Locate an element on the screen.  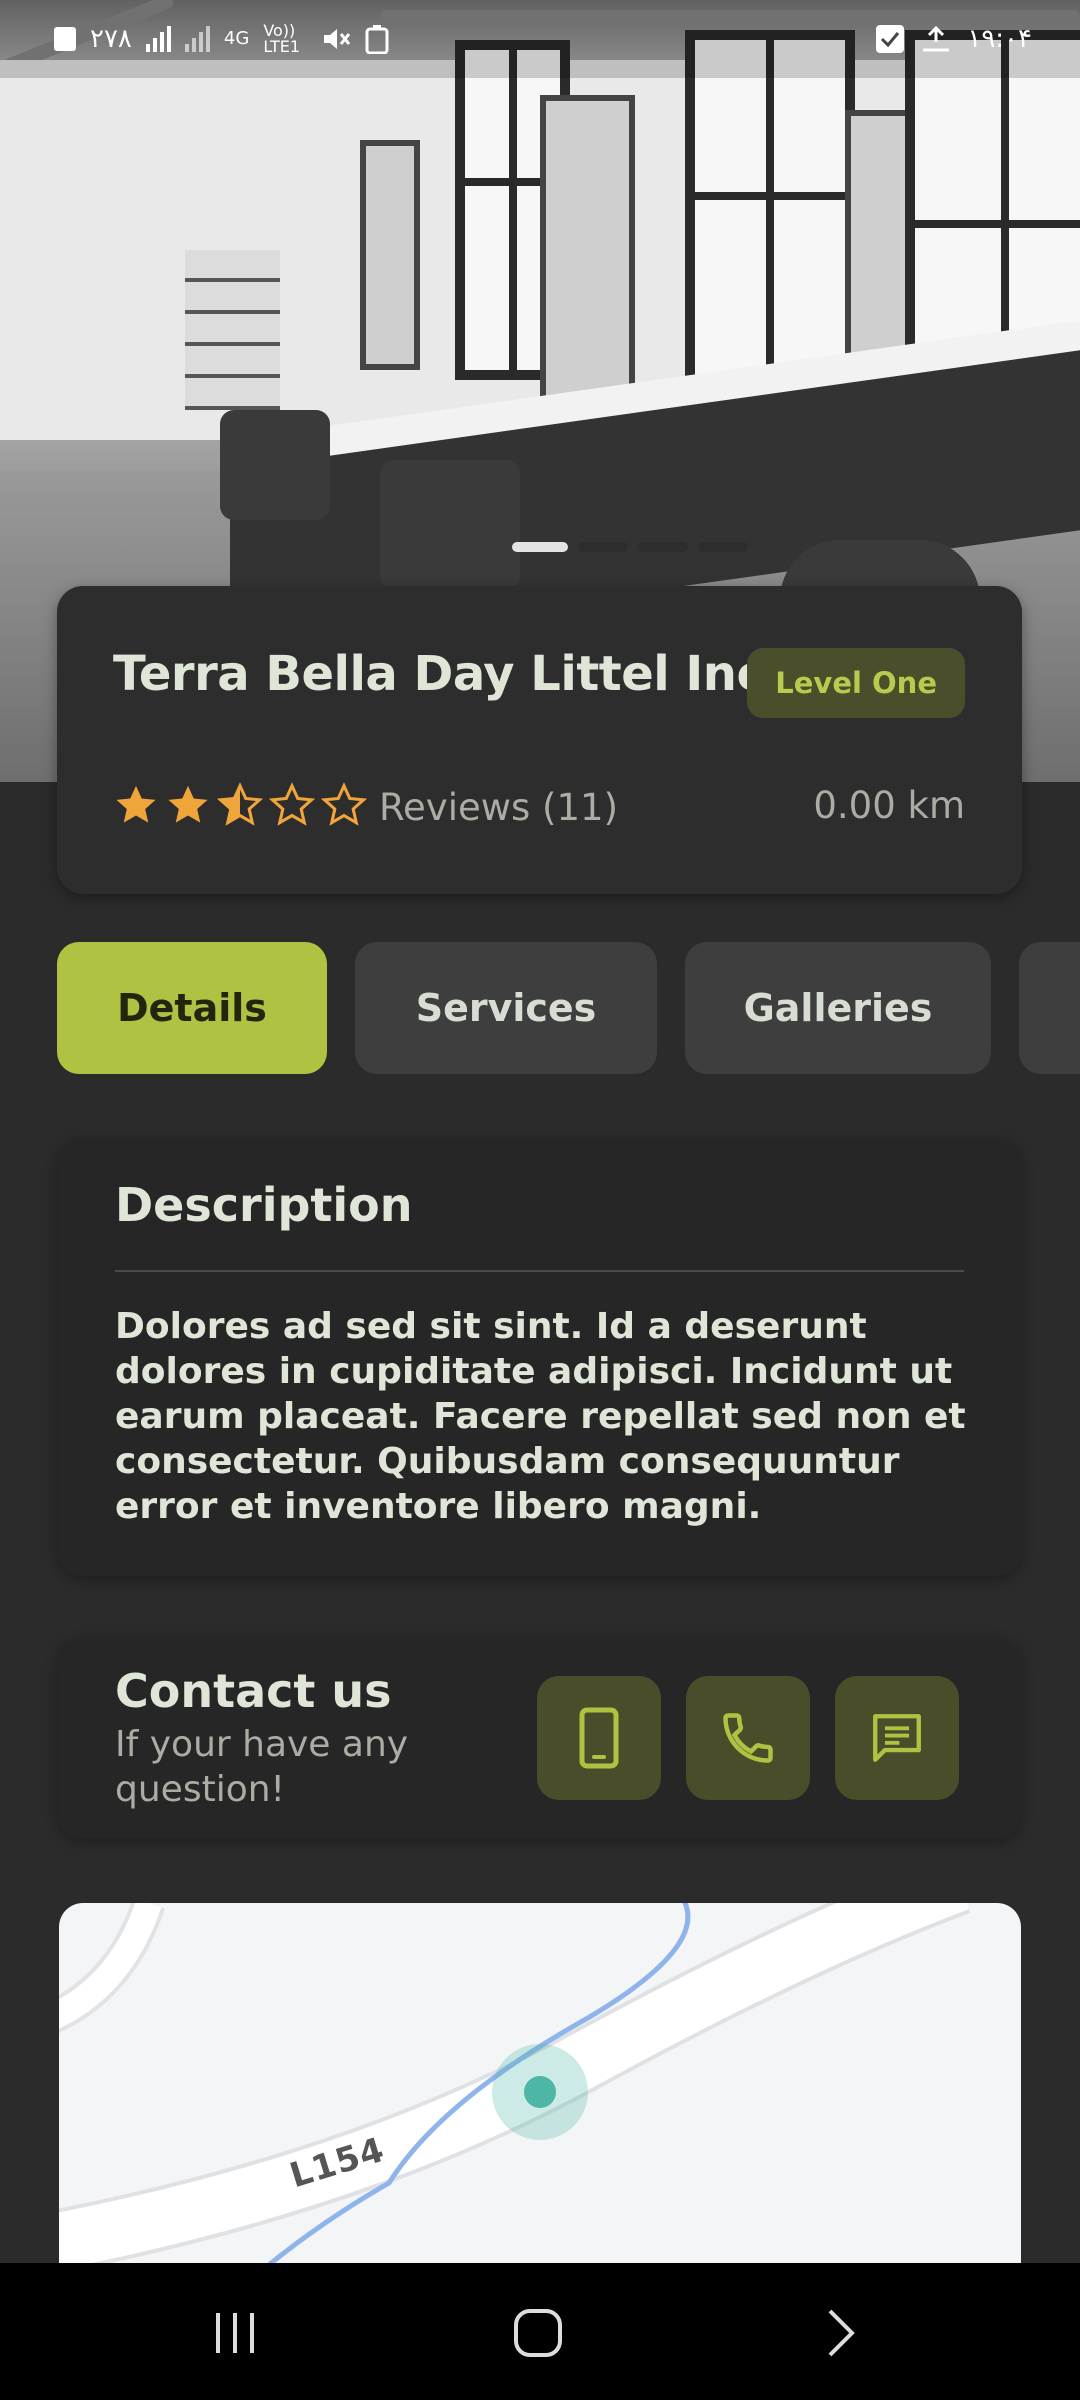
status-left-text: ۲۷۸ is located at coordinates (111, 39).